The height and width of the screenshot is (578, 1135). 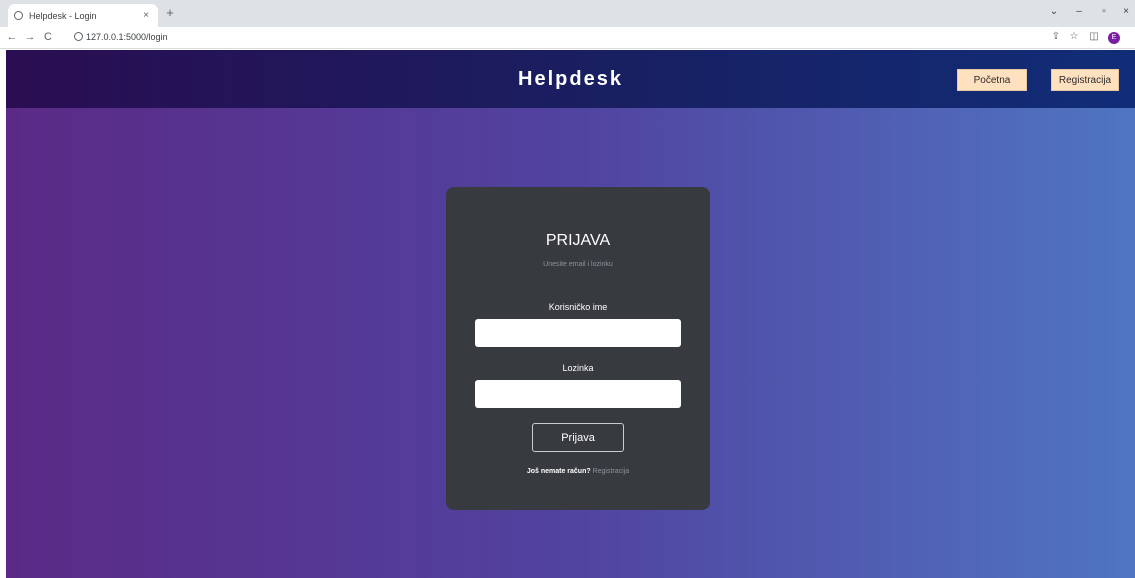 What do you see at coordinates (1056, 36) in the screenshot?
I see `share-icon: ⇪` at bounding box center [1056, 36].